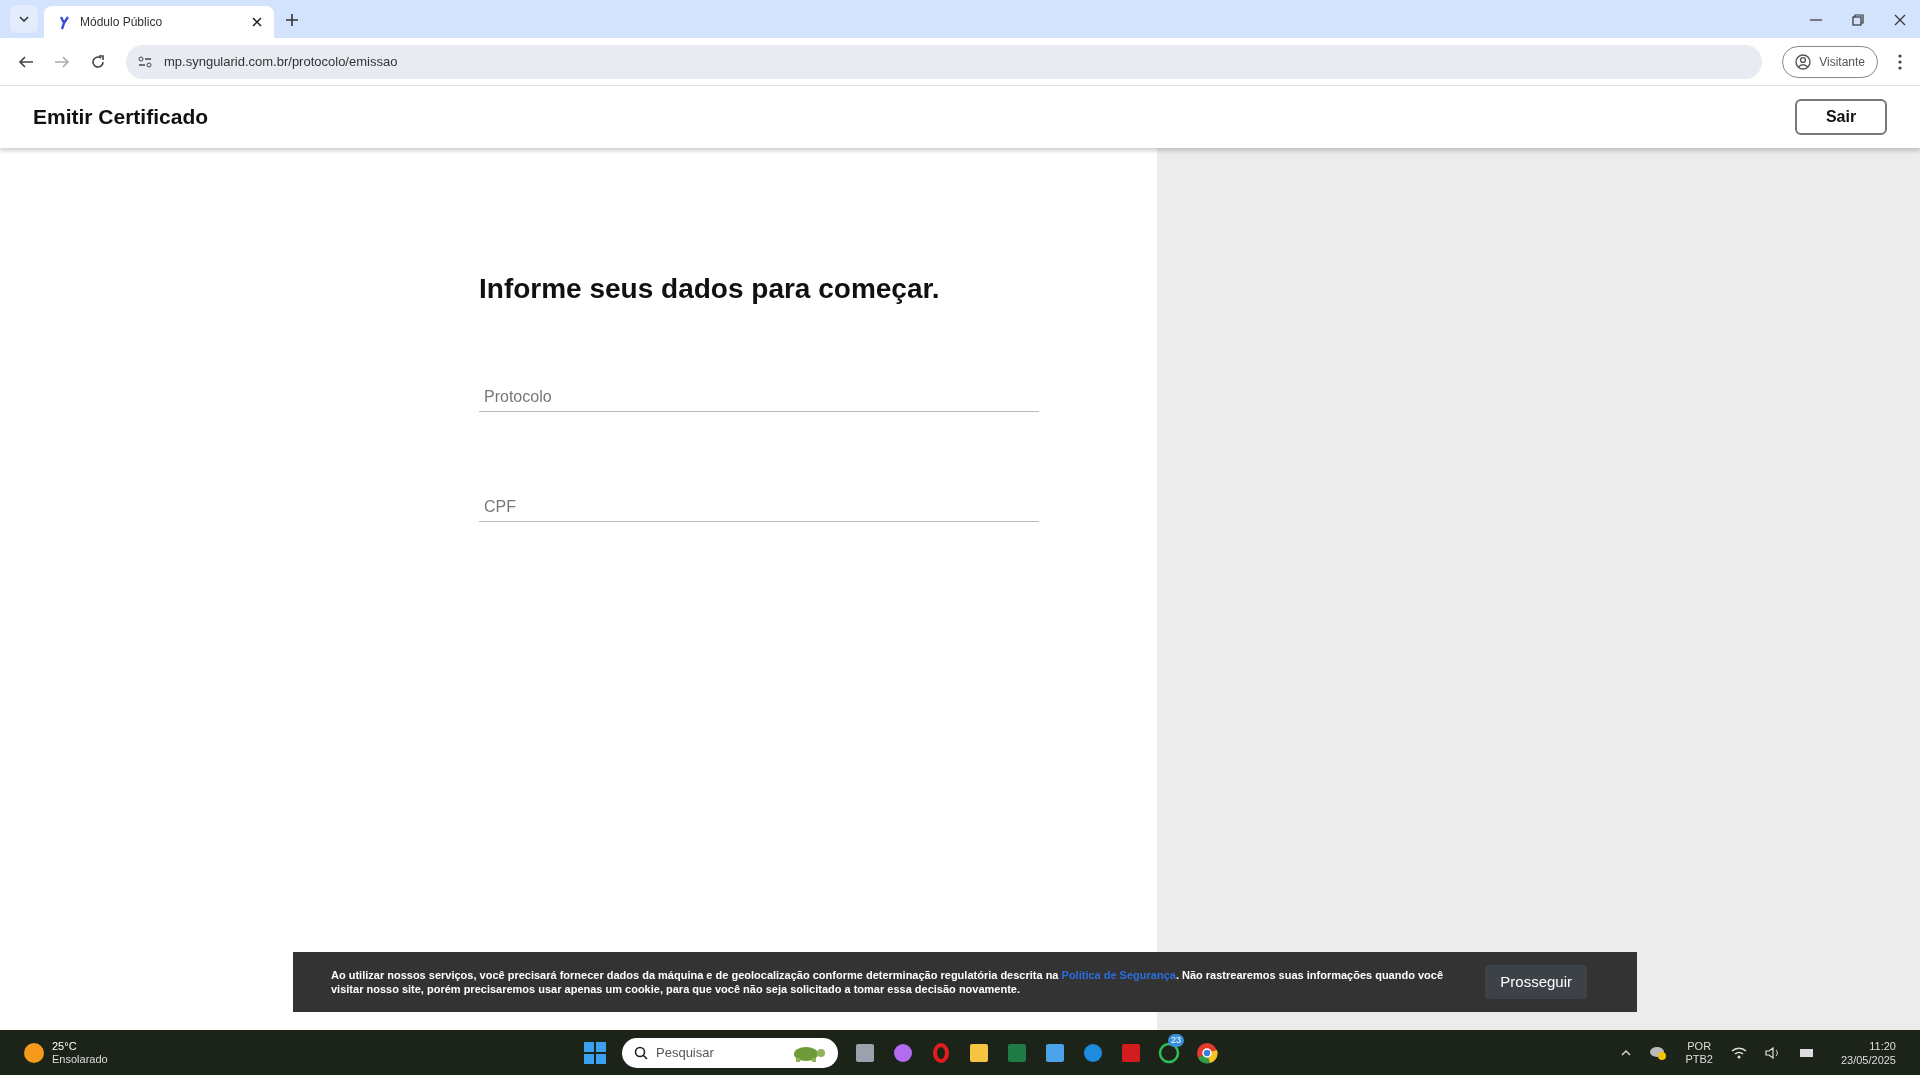 The height and width of the screenshot is (1080, 1920). What do you see at coordinates (145, 61) in the screenshot?
I see `site-settings-icon` at bounding box center [145, 61].